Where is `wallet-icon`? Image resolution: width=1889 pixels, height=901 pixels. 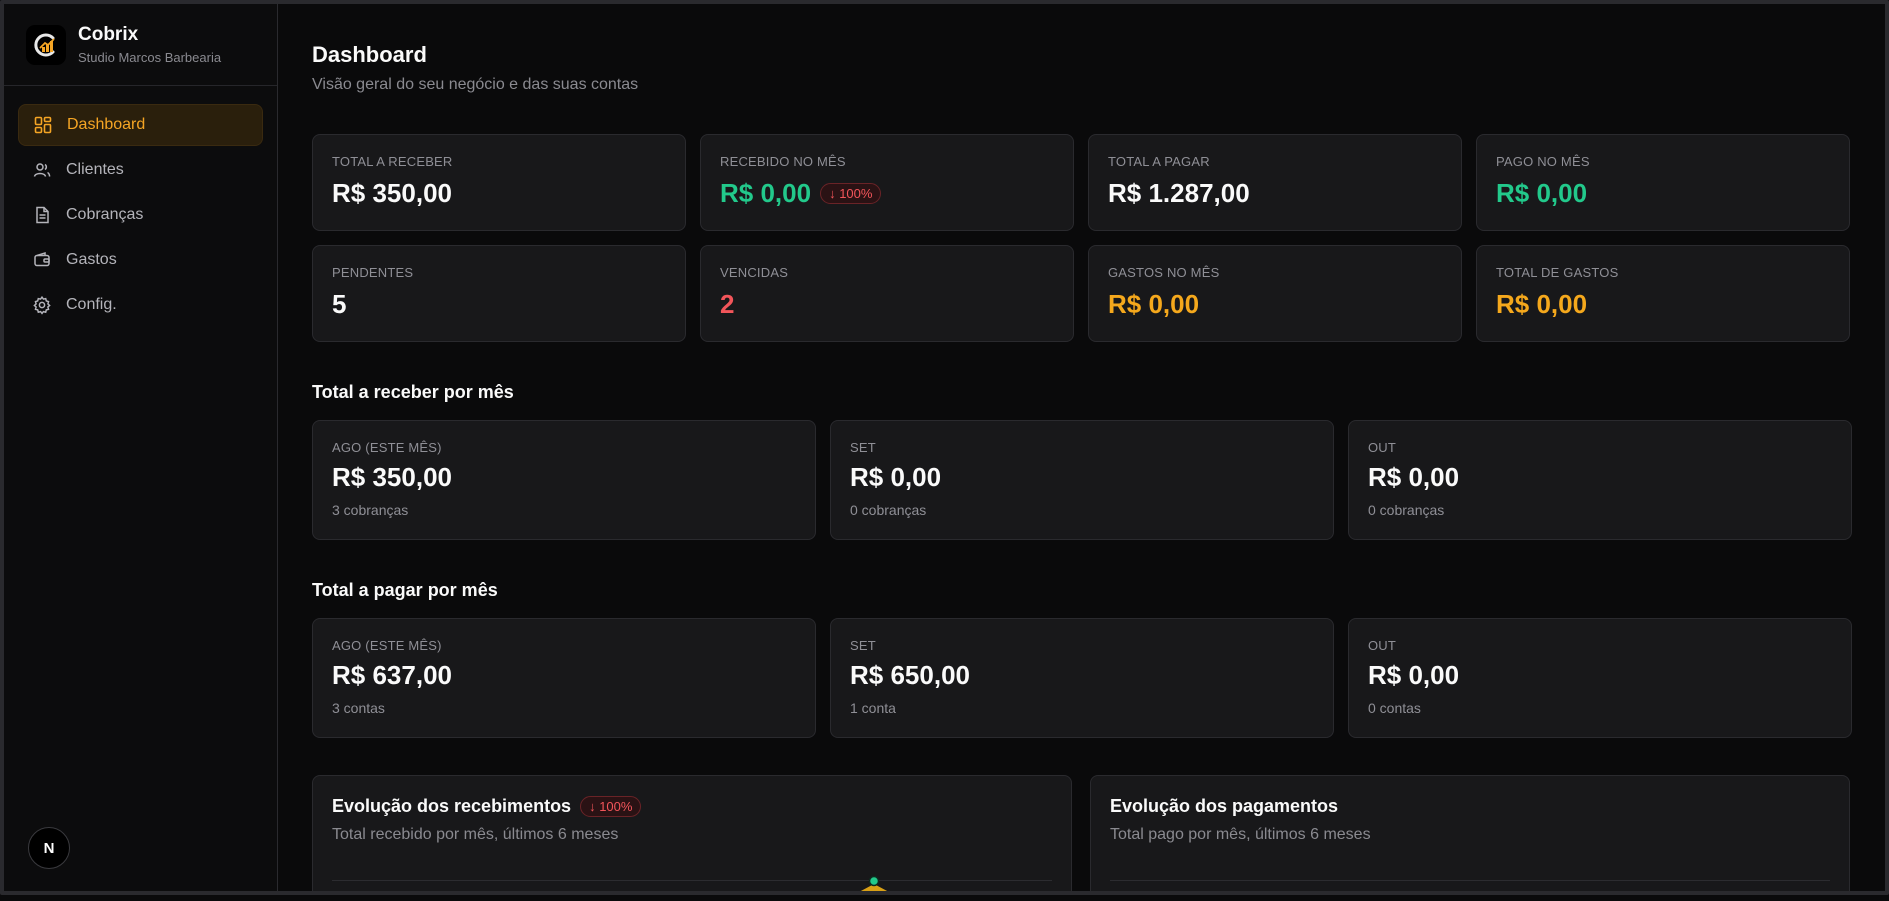
wallet-icon is located at coordinates (42, 259).